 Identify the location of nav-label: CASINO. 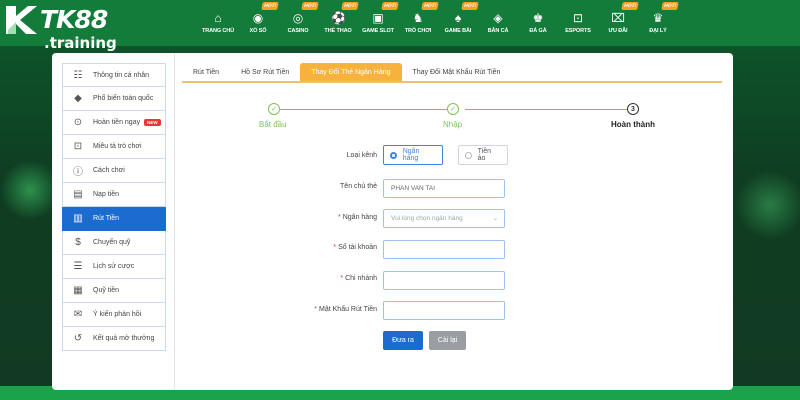
(298, 31).